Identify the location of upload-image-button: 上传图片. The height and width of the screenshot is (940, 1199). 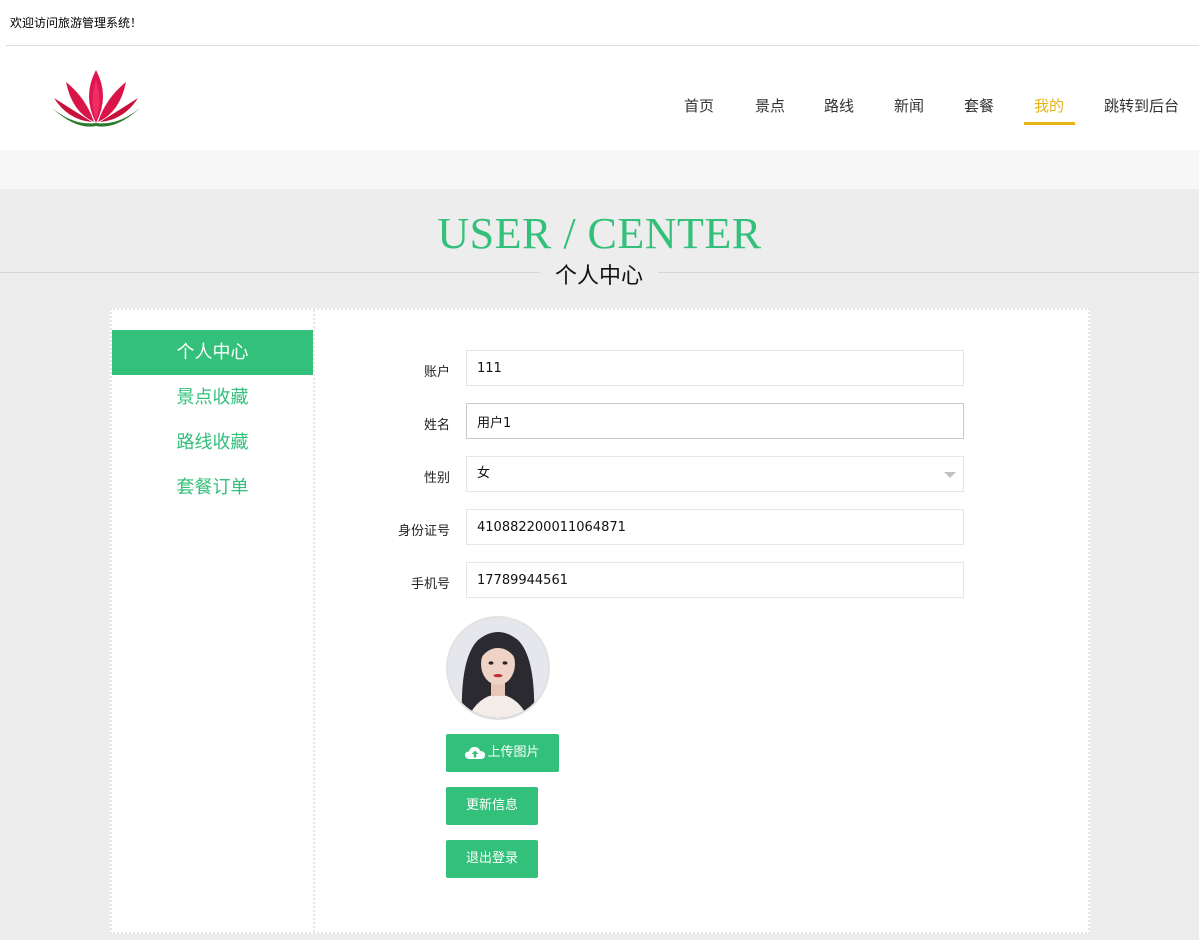
(502, 753).